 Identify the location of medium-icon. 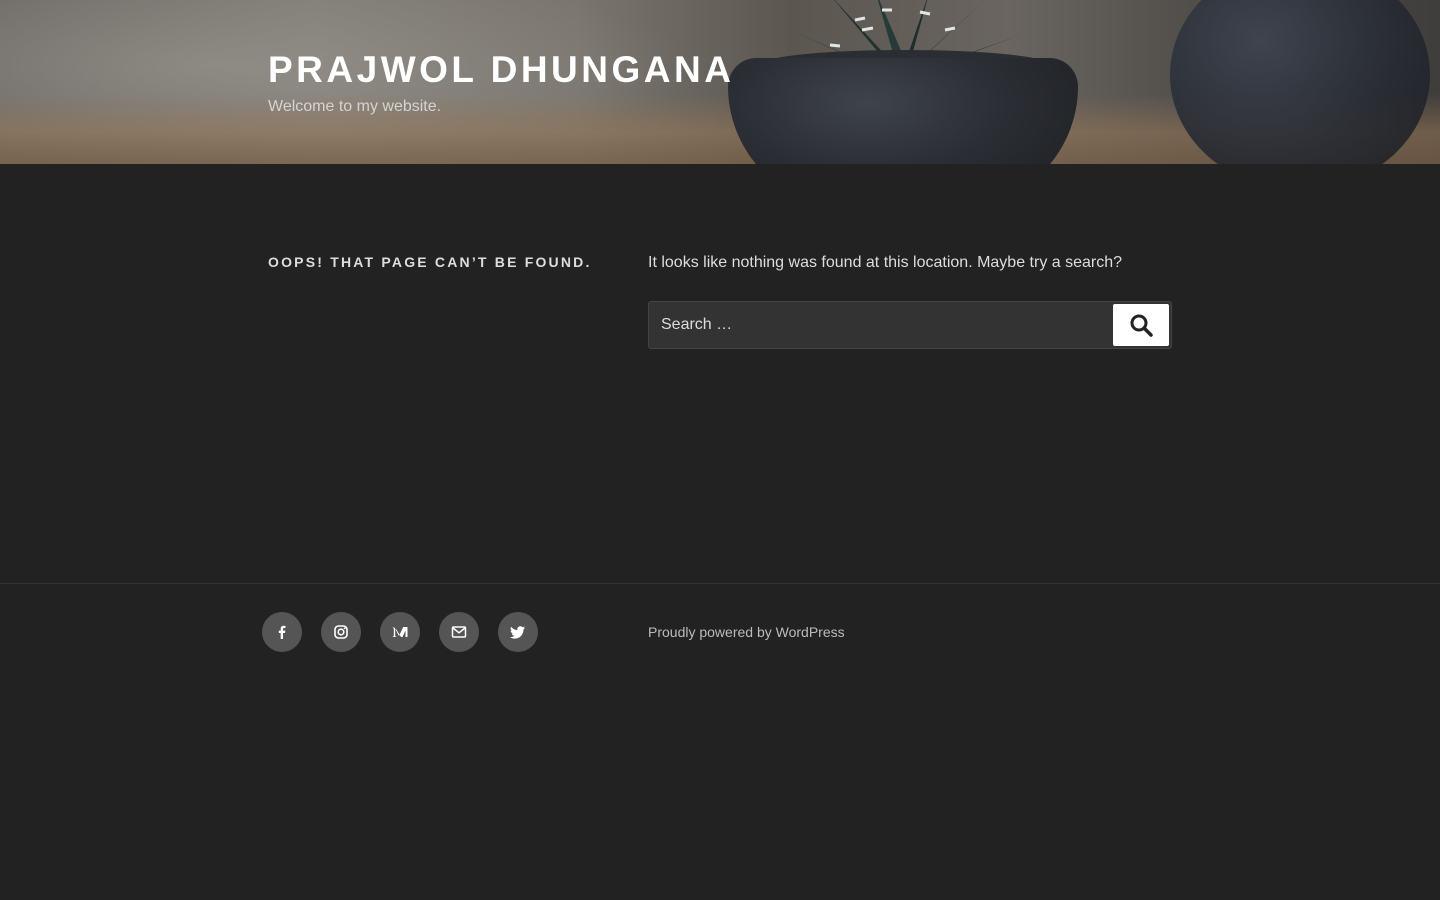
(400, 632).